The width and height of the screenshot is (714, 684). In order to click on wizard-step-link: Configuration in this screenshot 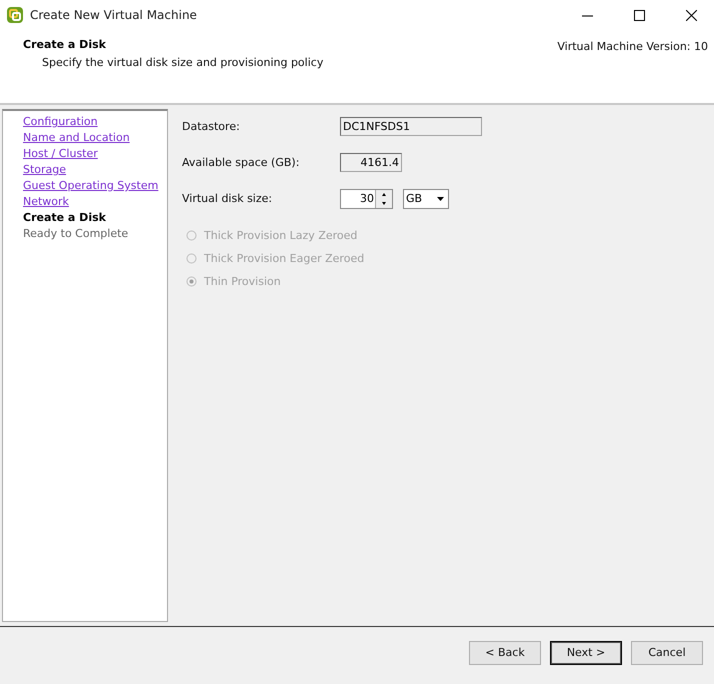, I will do `click(60, 122)`.